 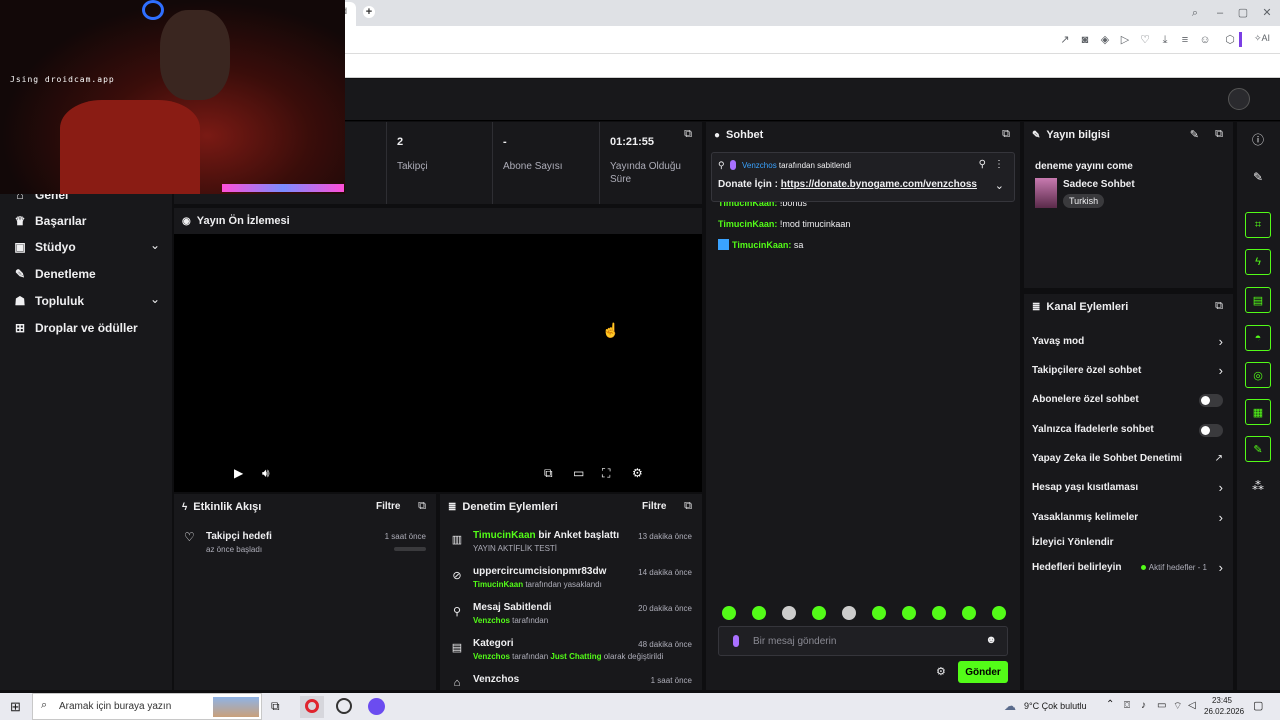 What do you see at coordinates (1127, 343) in the screenshot?
I see `slow-mode-row: Yavaş mod ›` at bounding box center [1127, 343].